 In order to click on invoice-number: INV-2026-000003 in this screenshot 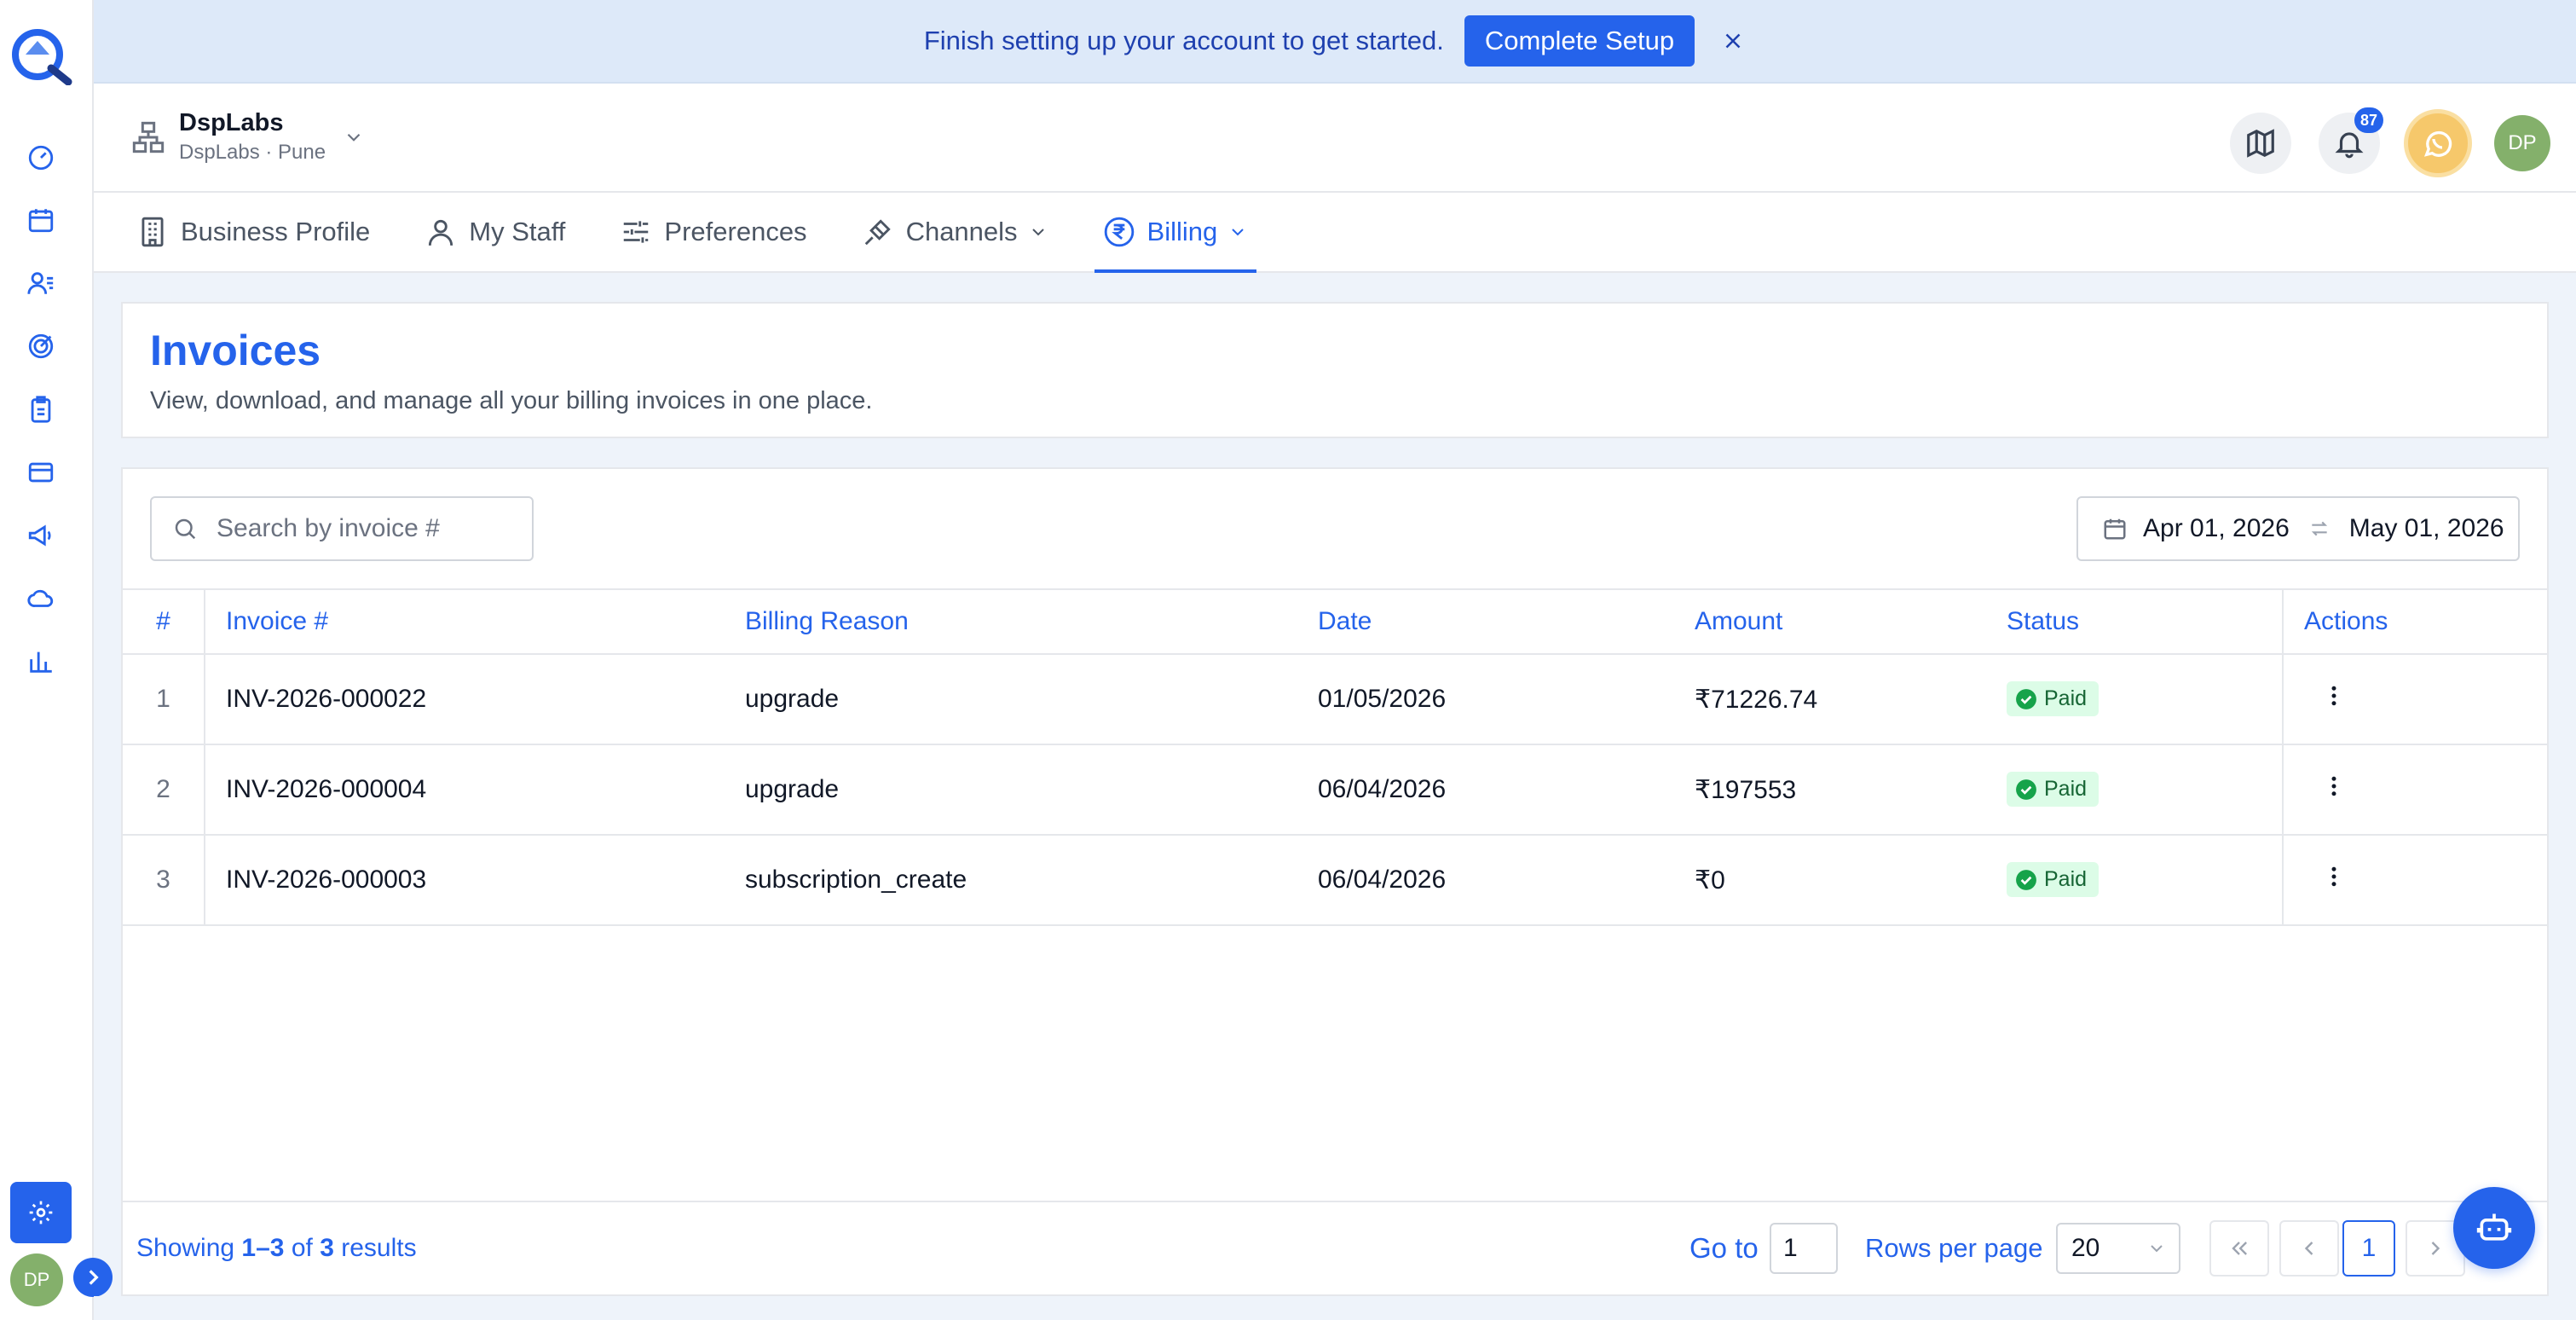, I will do `click(465, 880)`.